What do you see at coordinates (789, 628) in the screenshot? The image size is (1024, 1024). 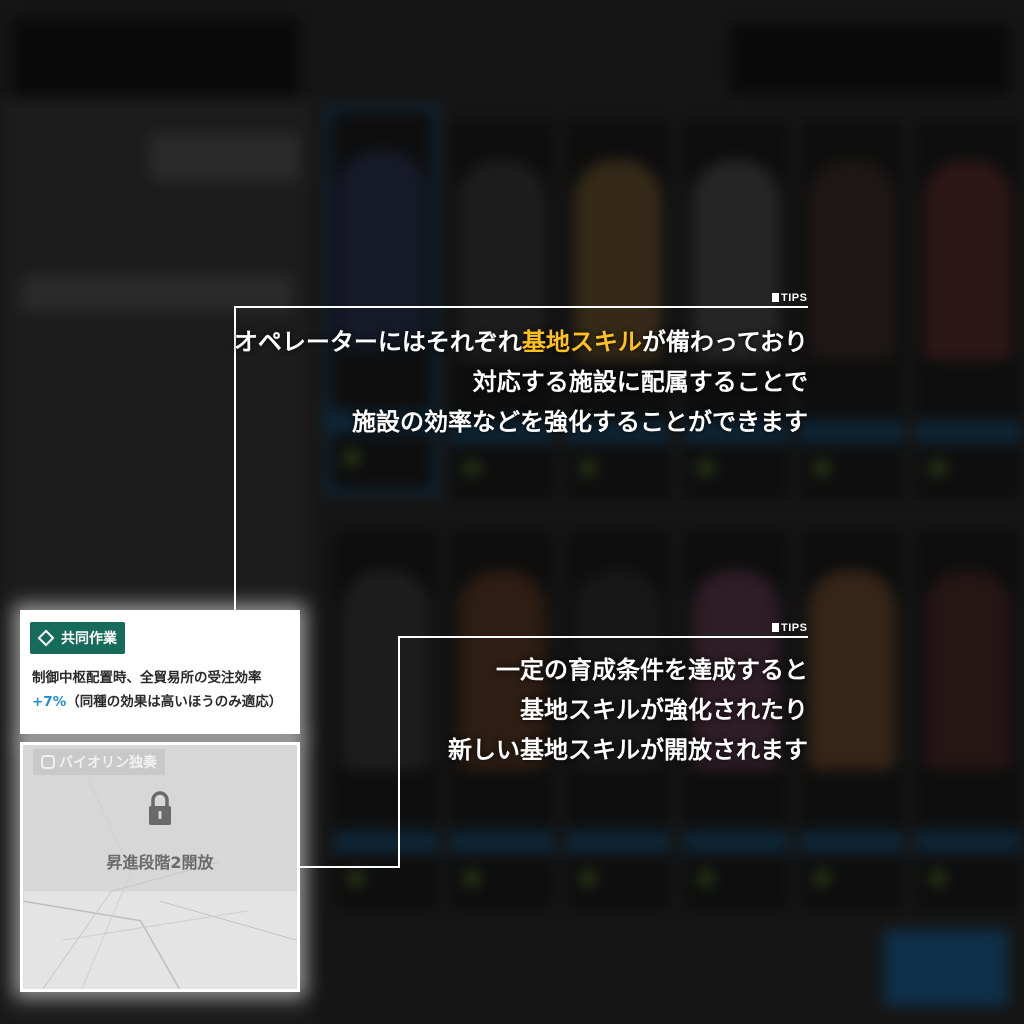 I see `tip2-tag: TIPS` at bounding box center [789, 628].